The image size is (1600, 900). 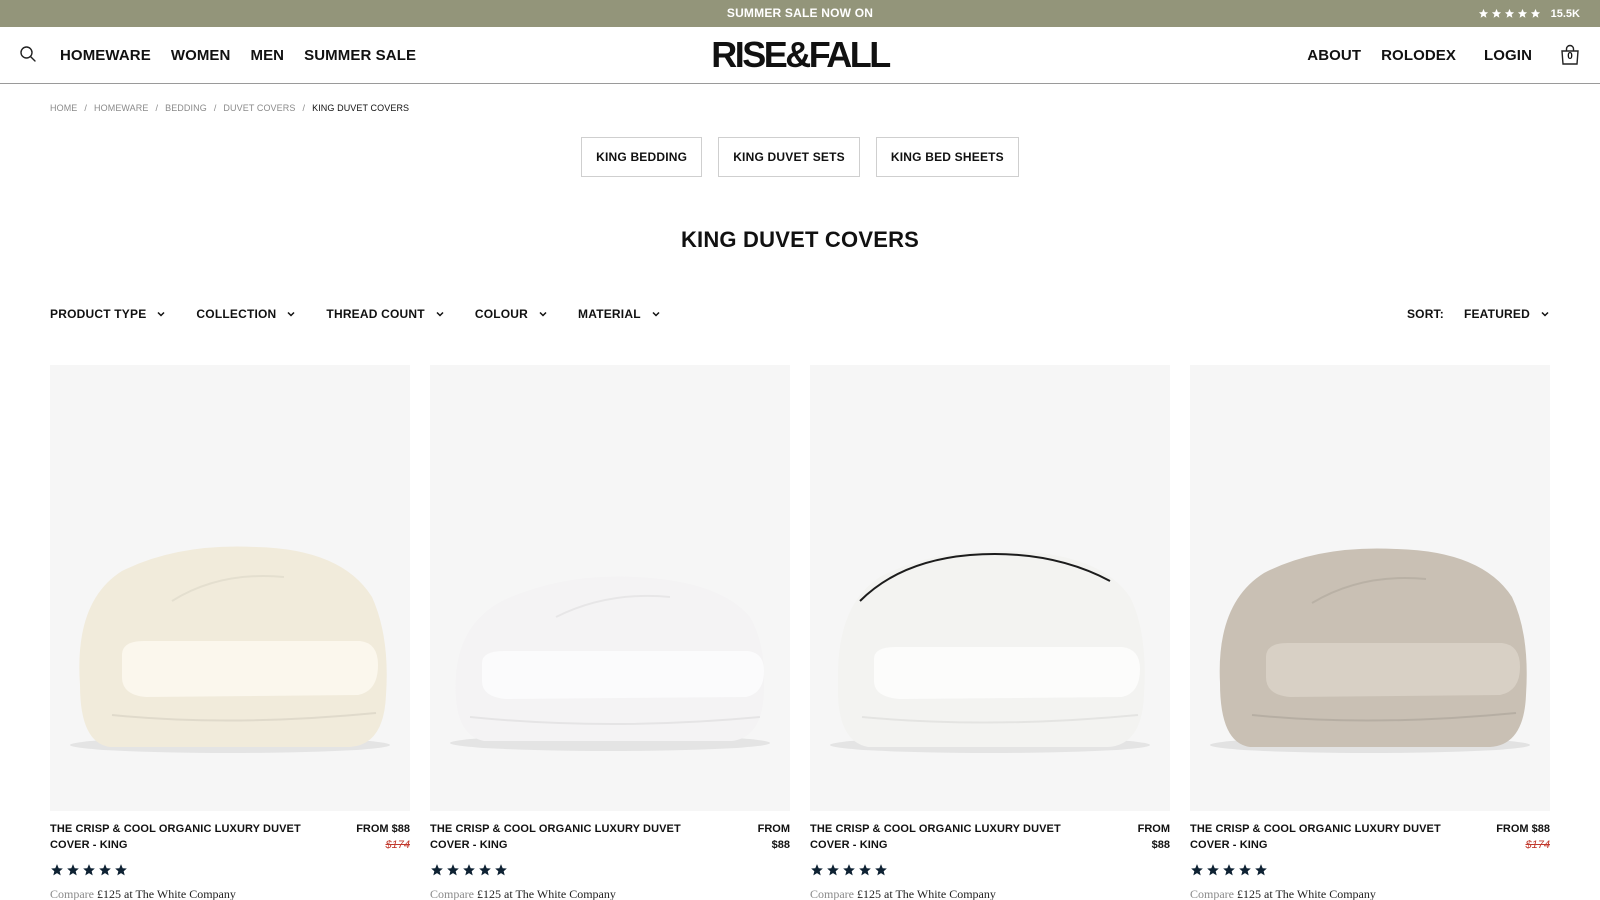 I want to click on quick-link-king-duvet-sets: KING DUVET SETS, so click(x=789, y=157).